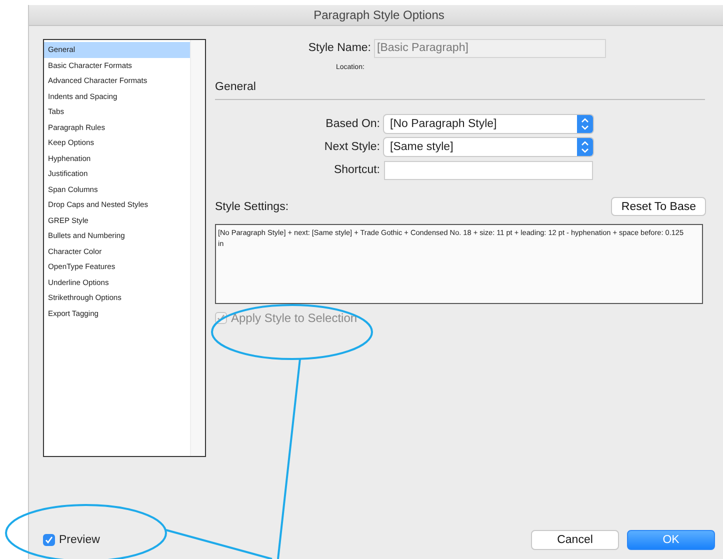 The image size is (723, 559). Describe the element at coordinates (658, 206) in the screenshot. I see `reset-to-base-button: Reset To Base` at that location.